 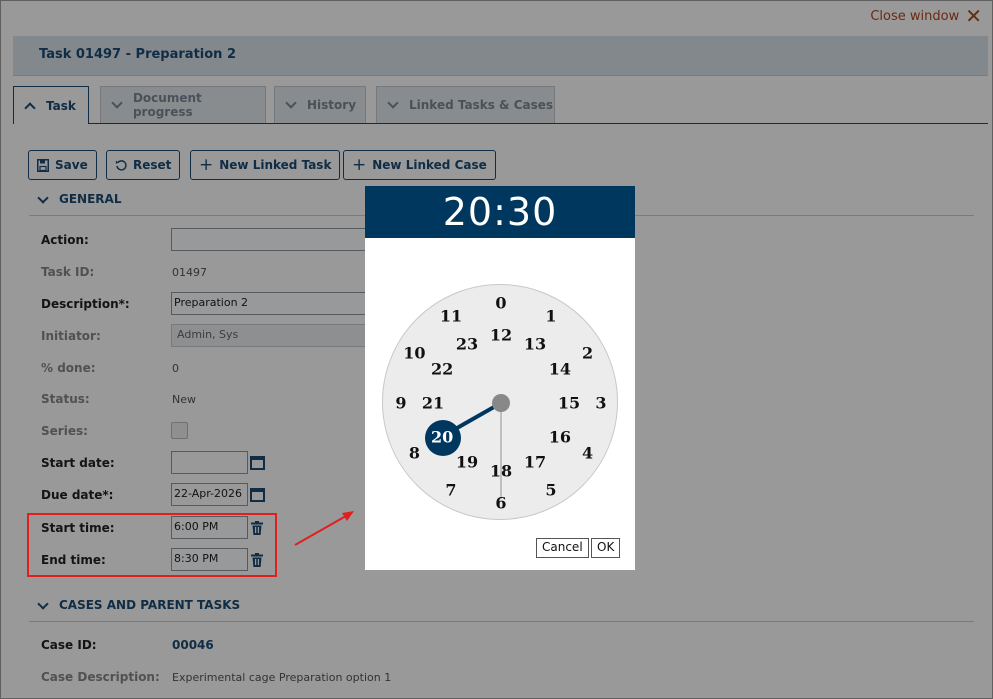 What do you see at coordinates (535, 461) in the screenshot?
I see `clock-inner-number: 17` at bounding box center [535, 461].